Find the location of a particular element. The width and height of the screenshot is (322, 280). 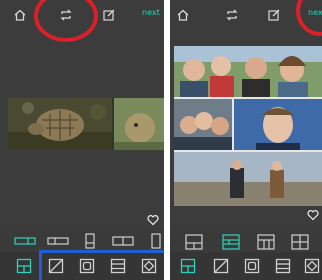

next-button: next is located at coordinates (151, 12).